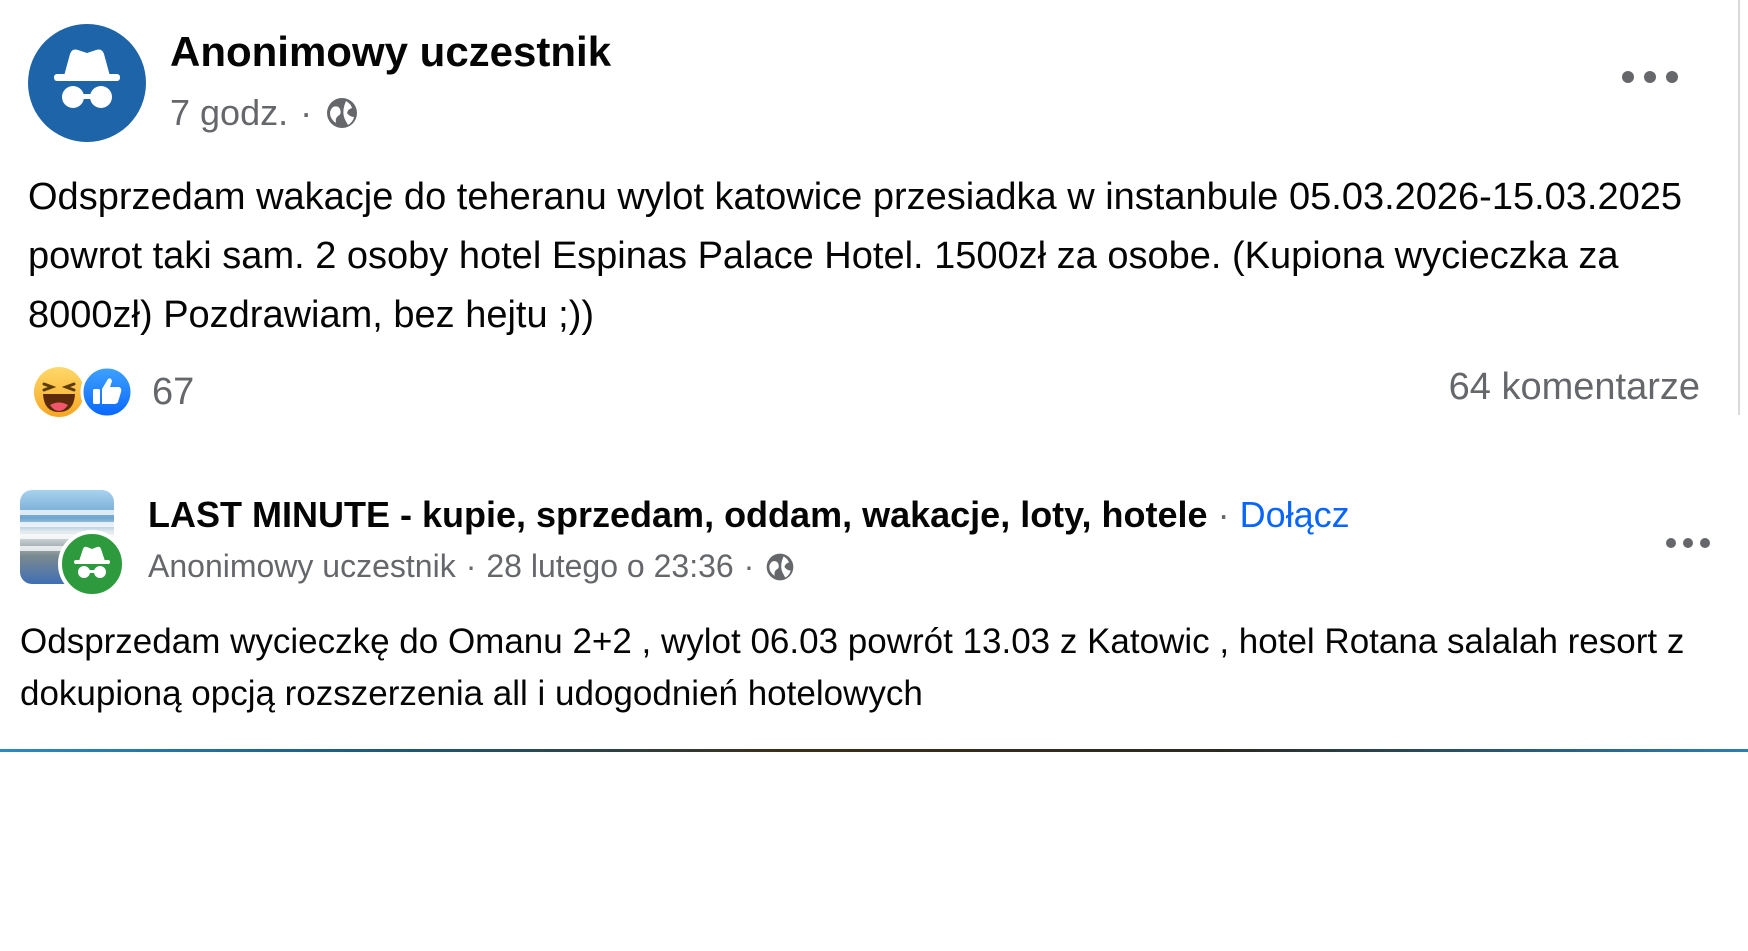  I want to click on post-meta: 7 godz. ·, so click(265, 113).